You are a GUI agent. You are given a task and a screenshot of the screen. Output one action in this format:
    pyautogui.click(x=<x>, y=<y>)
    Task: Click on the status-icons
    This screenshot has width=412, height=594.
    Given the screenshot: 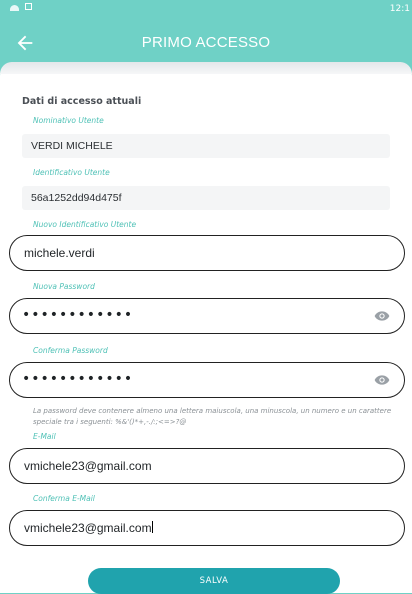 What is the action you would take?
    pyautogui.click(x=21, y=7)
    